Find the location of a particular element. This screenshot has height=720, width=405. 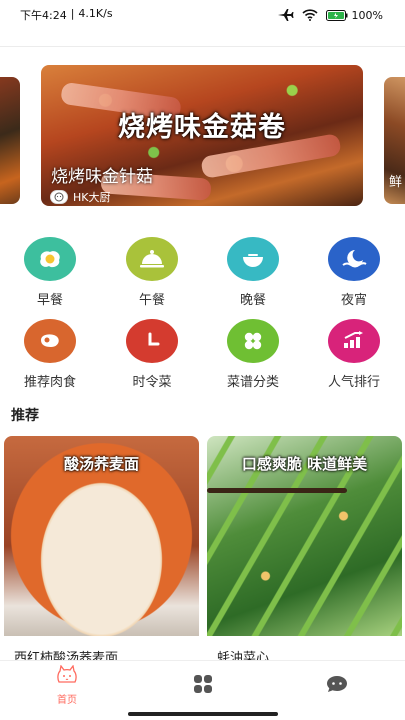

bottom-tab-bar: 首页 is located at coordinates (202, 690).